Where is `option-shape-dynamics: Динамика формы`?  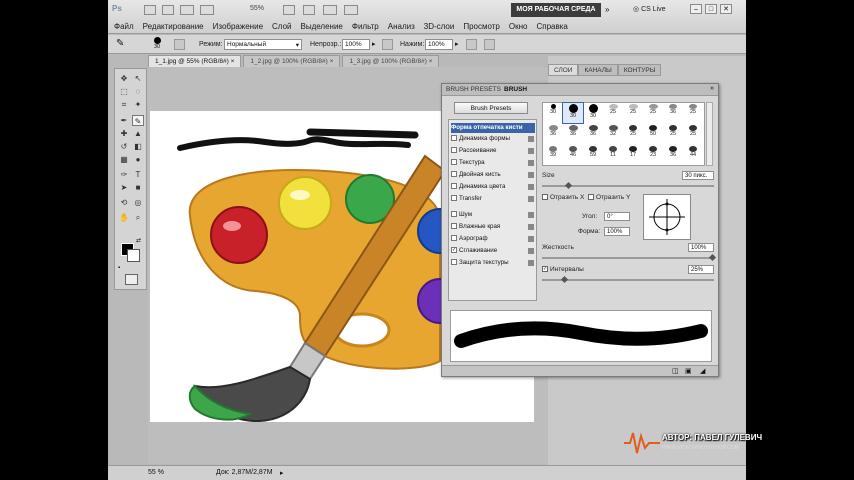
option-shape-dynamics: Динамика формы is located at coordinates (493, 139).